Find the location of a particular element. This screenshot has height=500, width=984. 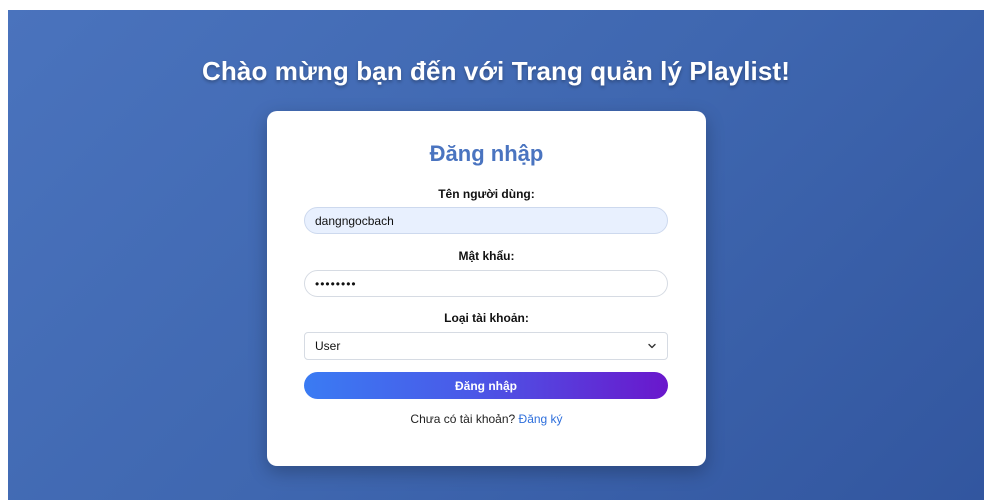

chevron-down-icon is located at coordinates (652, 346).